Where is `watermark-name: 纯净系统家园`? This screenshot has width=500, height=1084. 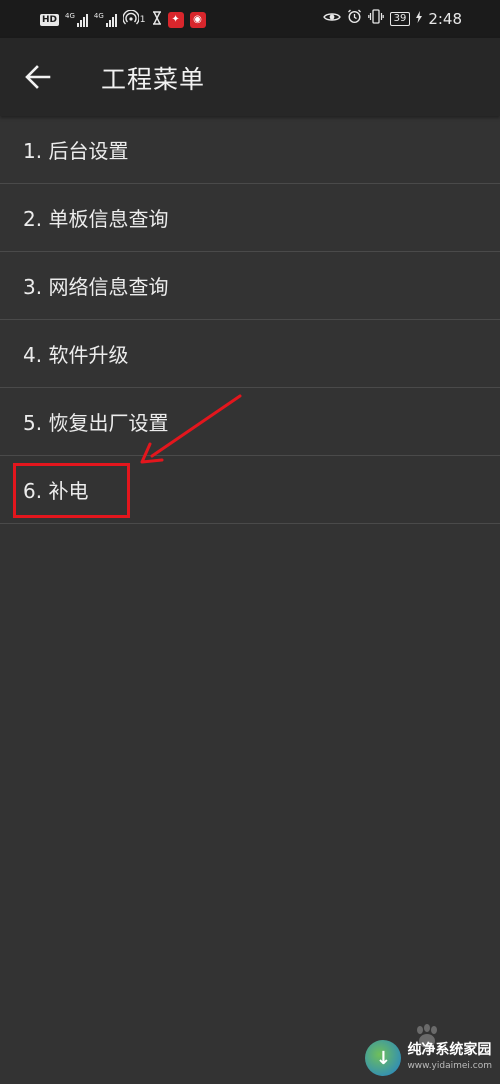 watermark-name: 纯净系统家园 is located at coordinates (449, 1050).